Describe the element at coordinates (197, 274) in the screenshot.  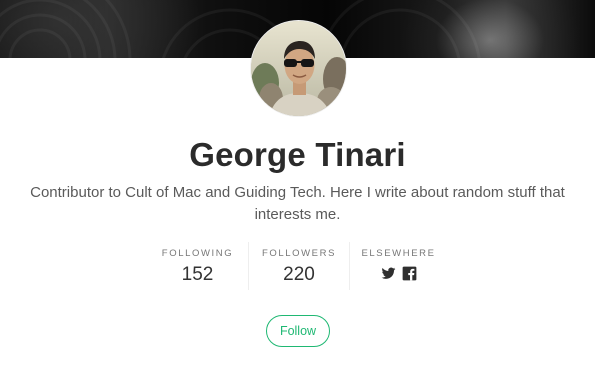
I see `stat-following-value: 152` at that location.